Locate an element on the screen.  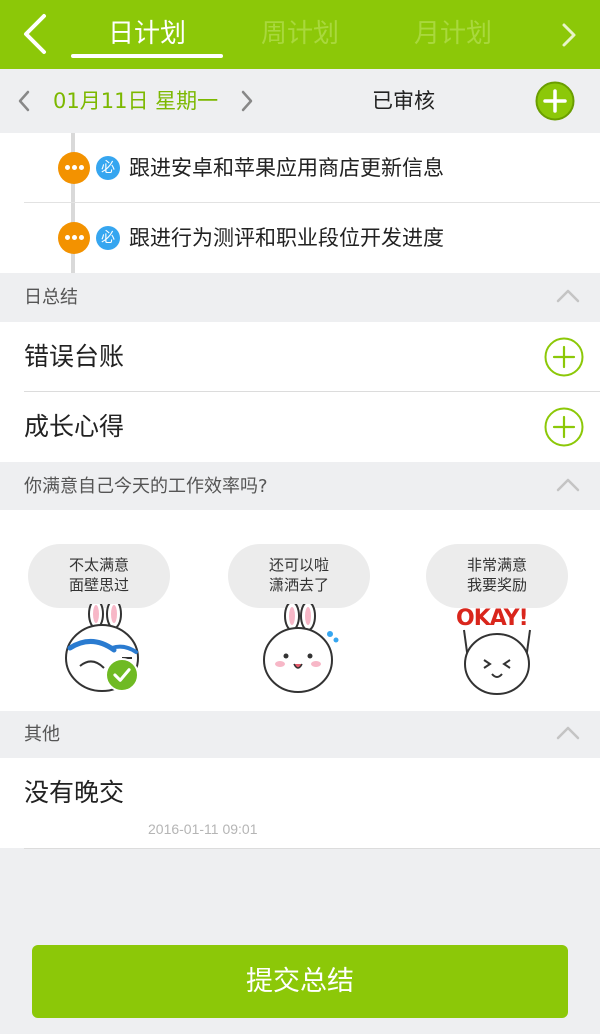
section-header-others: 其他 is located at coordinates (300, 735).